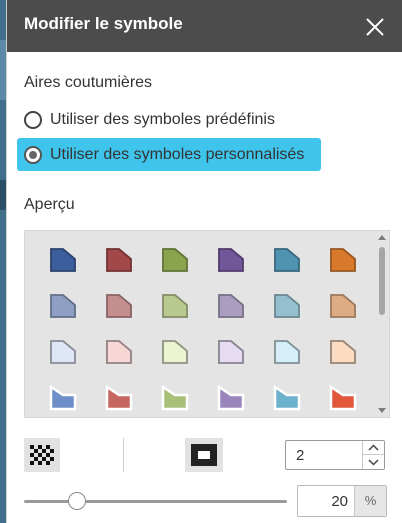 Image resolution: width=402 pixels, height=523 pixels. What do you see at coordinates (76, 501) in the screenshot?
I see `transparency-slider-thumb` at bounding box center [76, 501].